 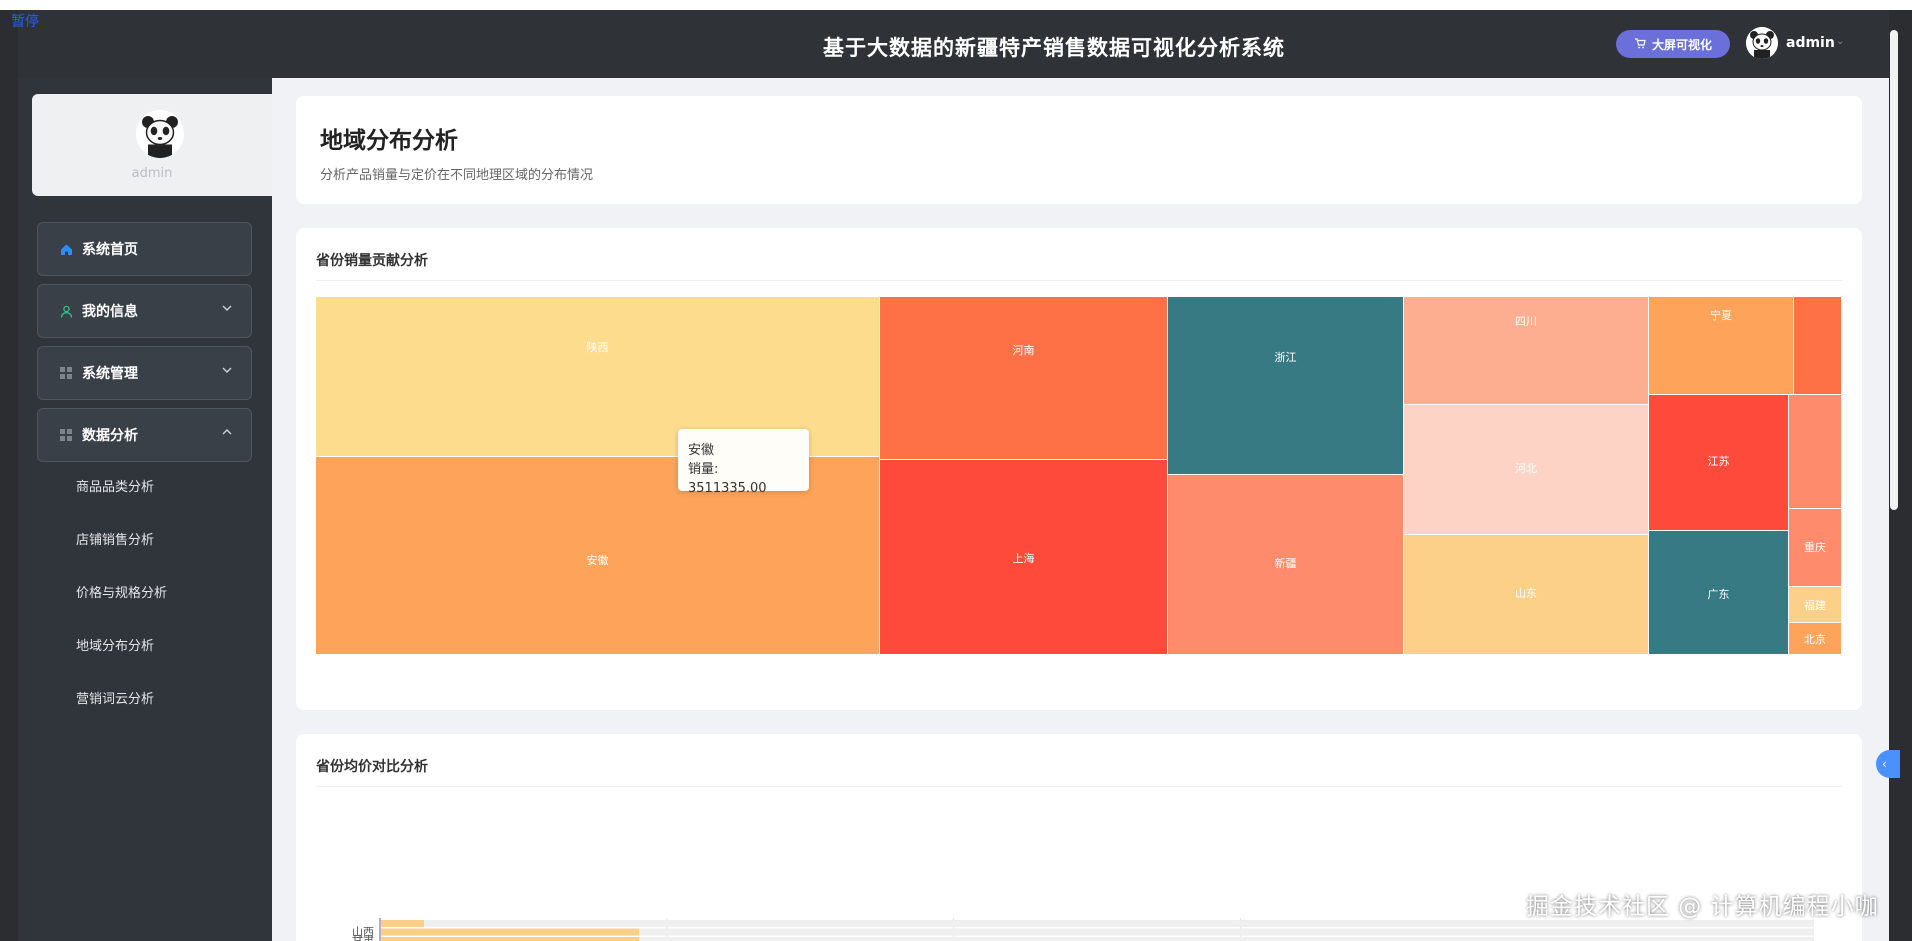 What do you see at coordinates (144, 435) in the screenshot?
I see `menu-item-data-analysis: 数据分析` at bounding box center [144, 435].